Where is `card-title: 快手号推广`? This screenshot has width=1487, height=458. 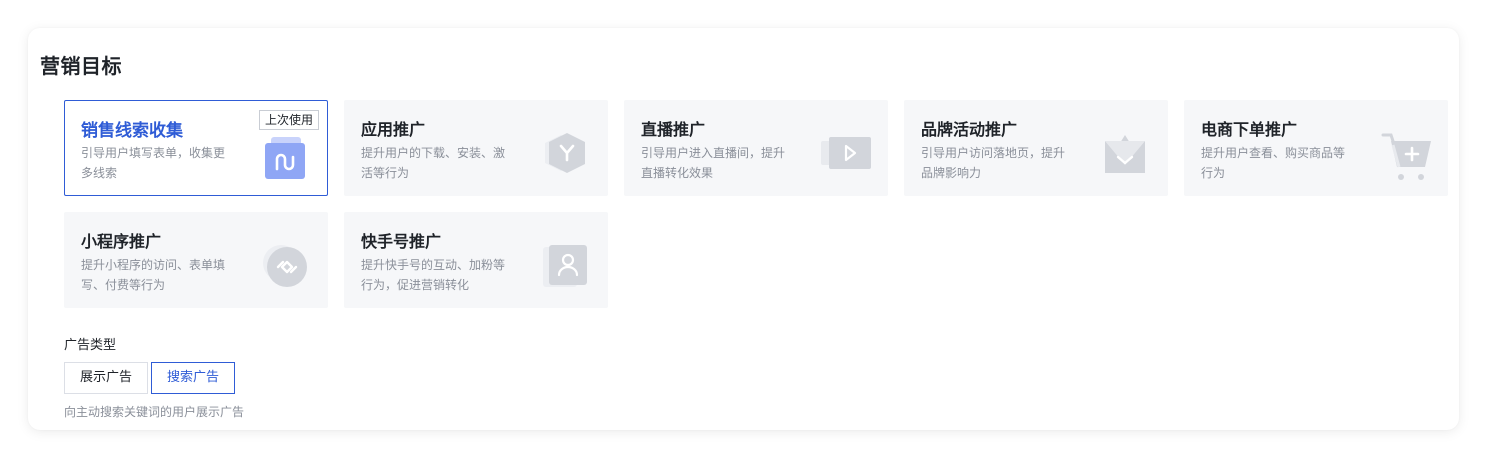 card-title: 快手号推广 is located at coordinates (401, 241).